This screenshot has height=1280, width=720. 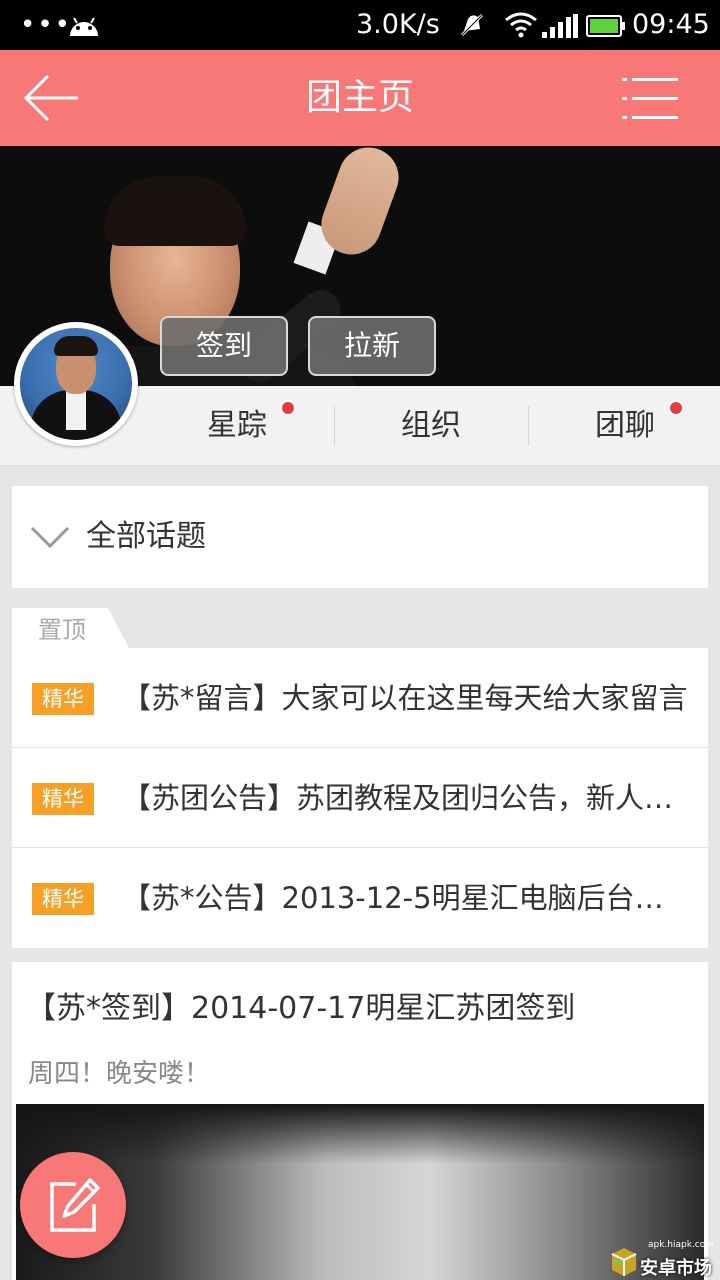 I want to click on topic-title: 【苏*公告】2013-12-5明星汇电脑后台更新, so click(x=405, y=898).